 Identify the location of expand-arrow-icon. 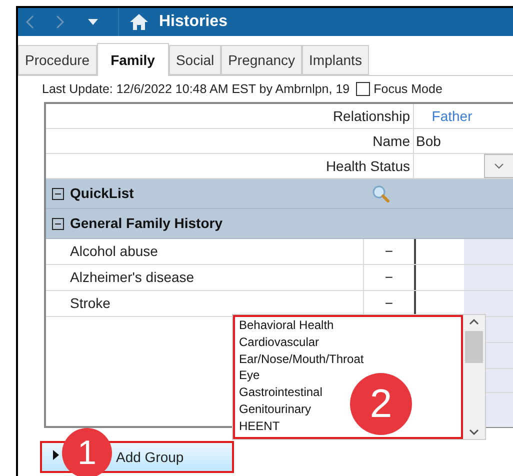
(56, 455).